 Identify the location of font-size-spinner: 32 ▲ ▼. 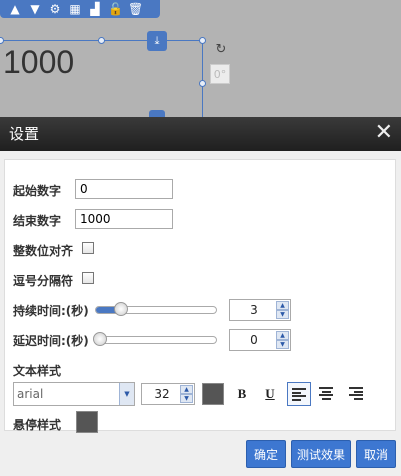
(168, 394).